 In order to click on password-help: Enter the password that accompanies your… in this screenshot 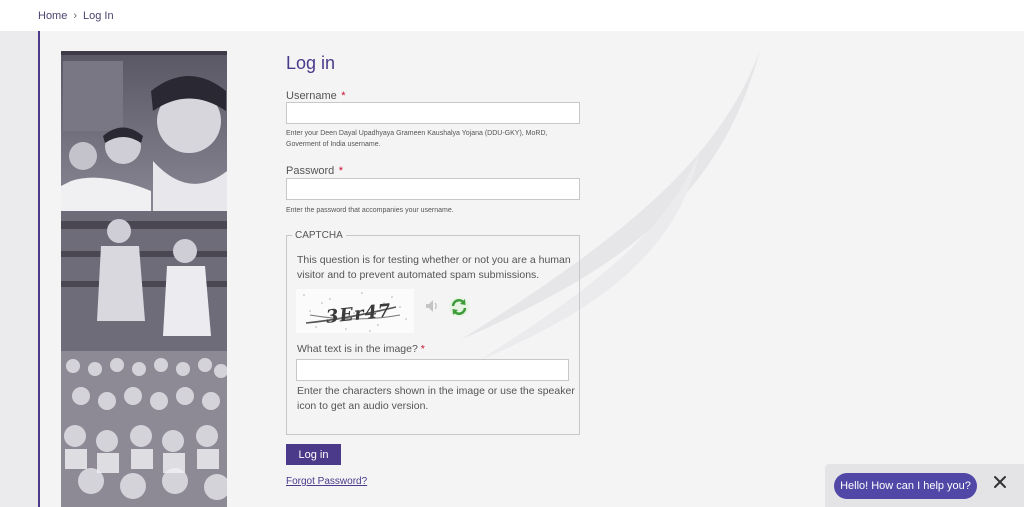, I will do `click(370, 210)`.